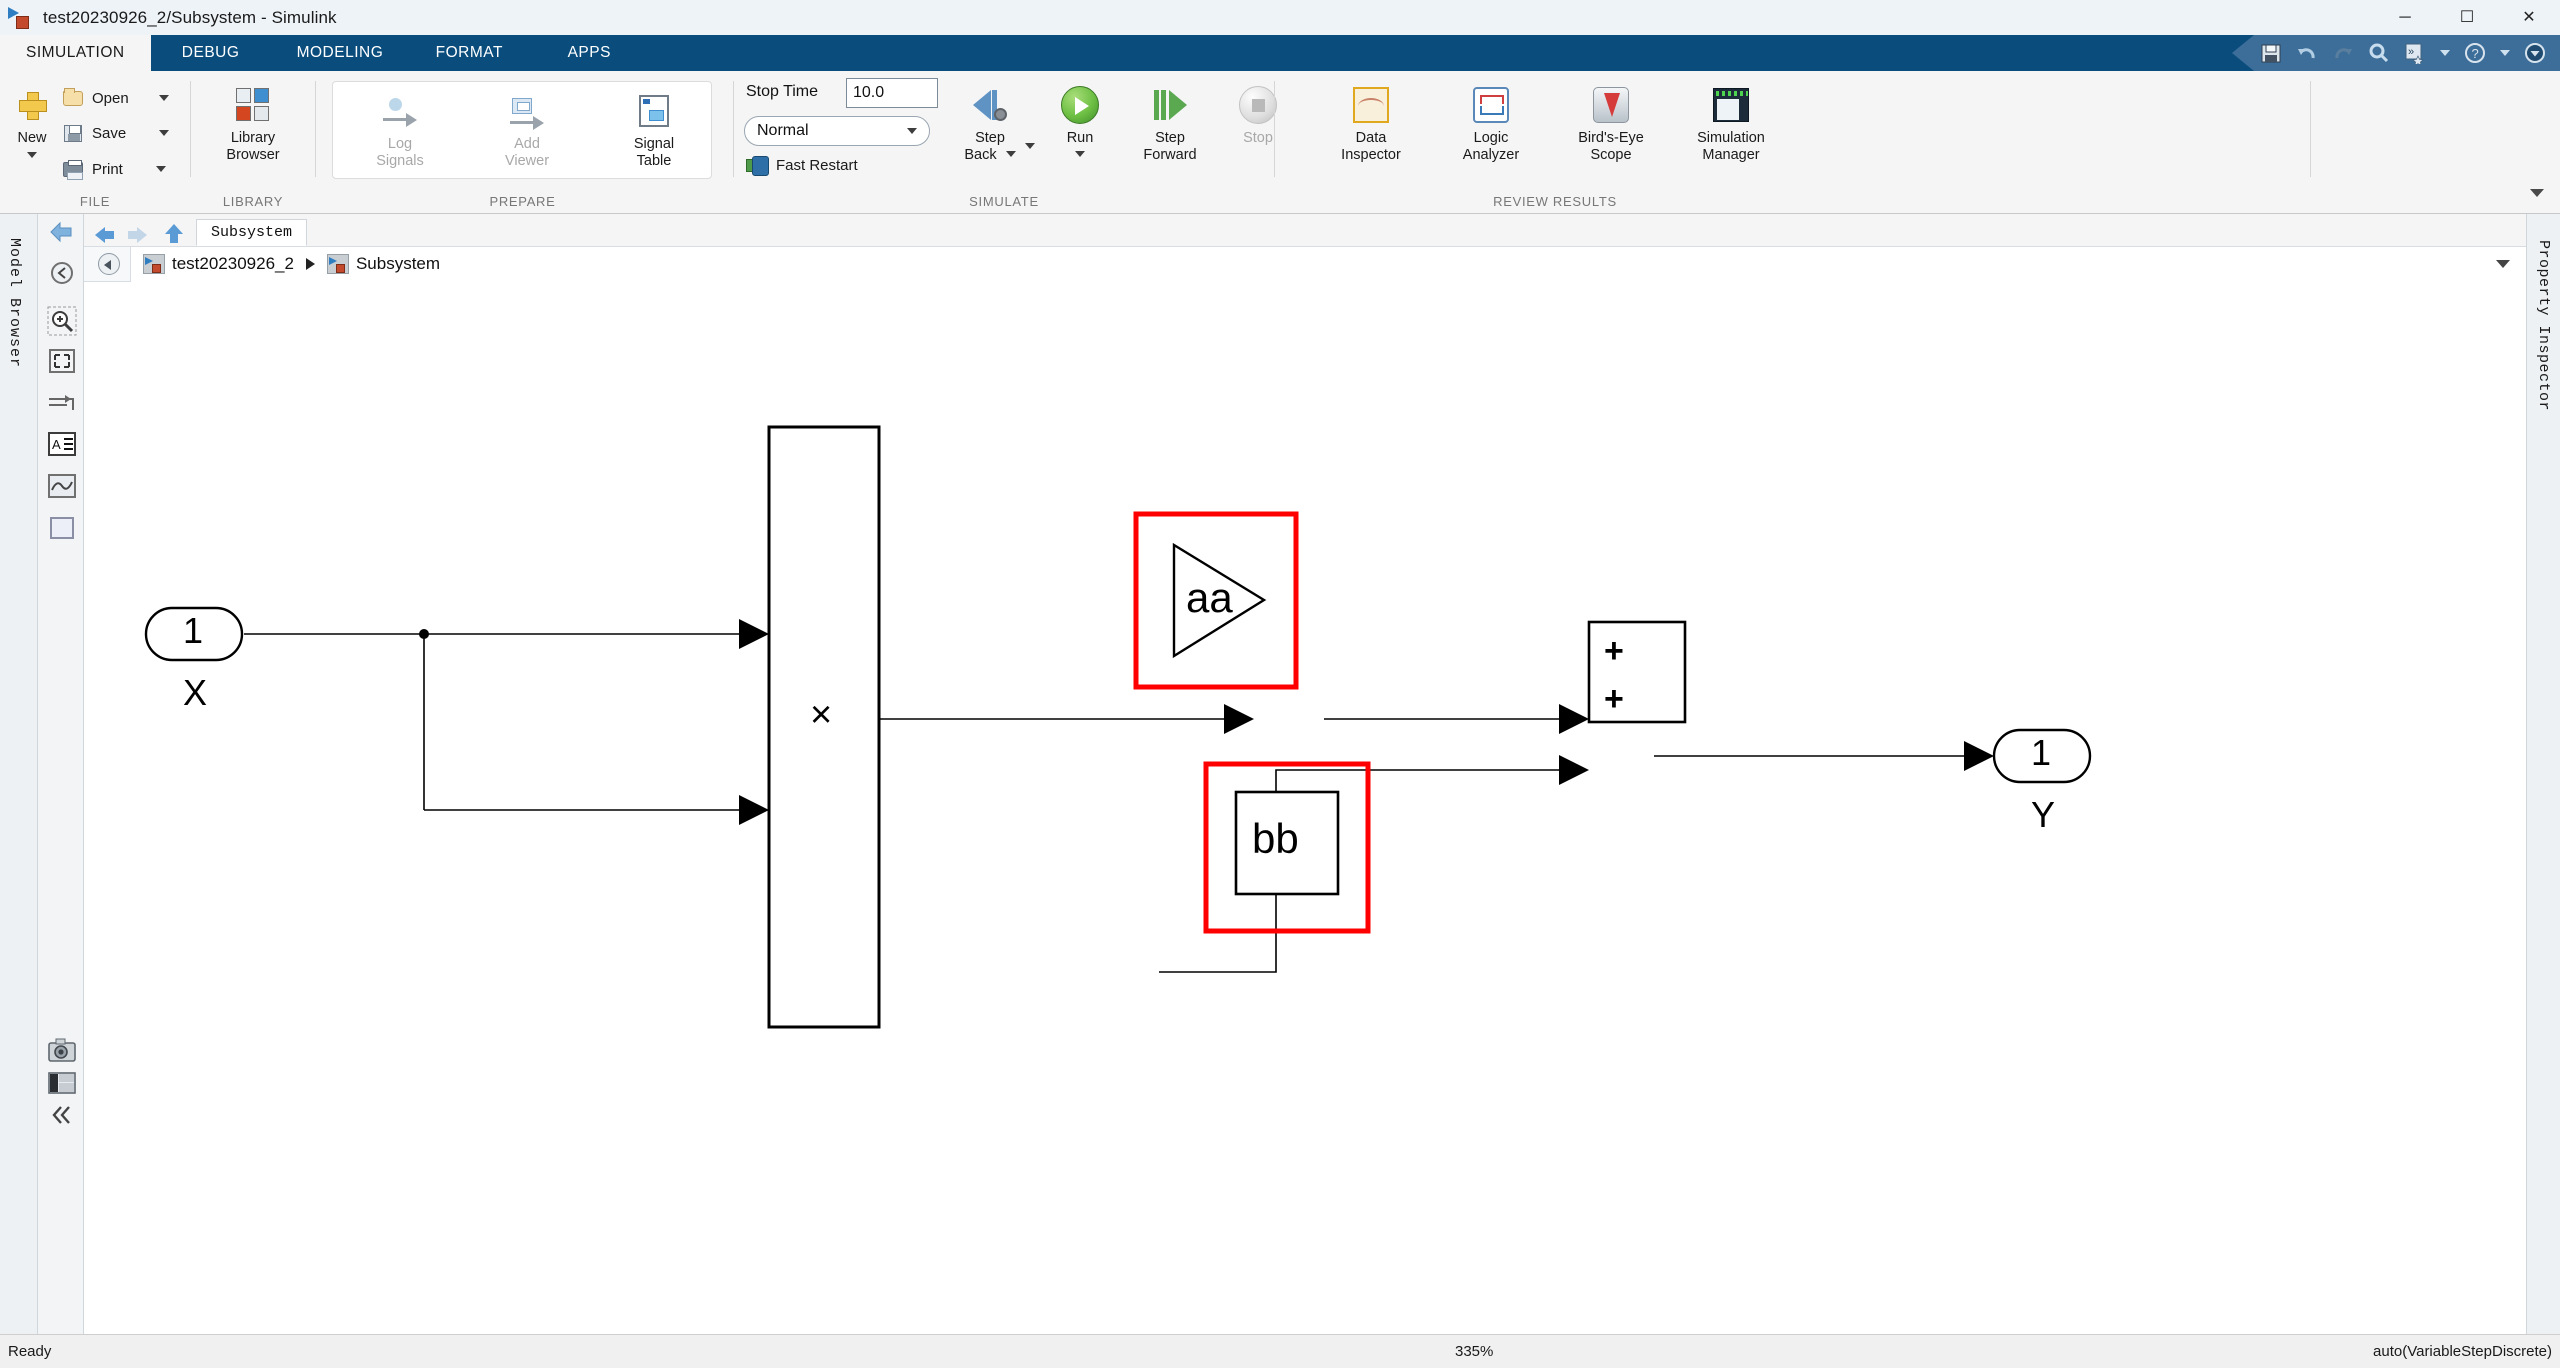  Describe the element at coordinates (2543, 774) in the screenshot. I see `property-inspector-panel: Property Inspector` at that location.